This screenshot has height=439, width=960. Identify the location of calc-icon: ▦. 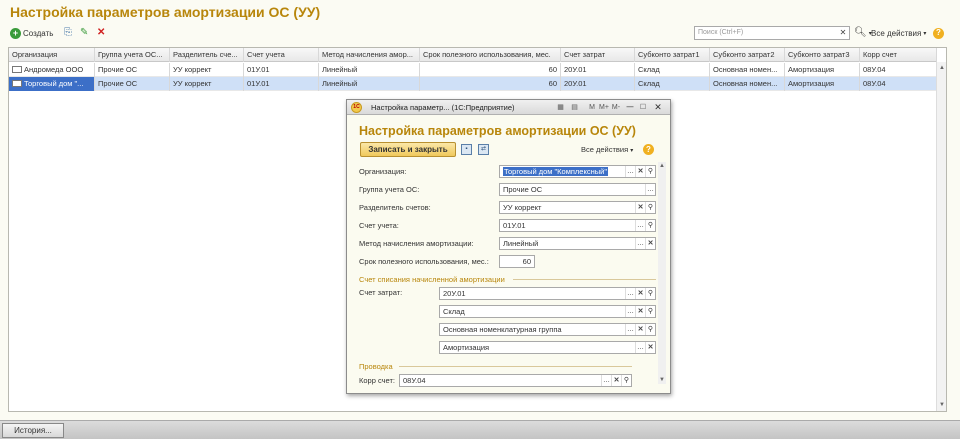
(560, 107).